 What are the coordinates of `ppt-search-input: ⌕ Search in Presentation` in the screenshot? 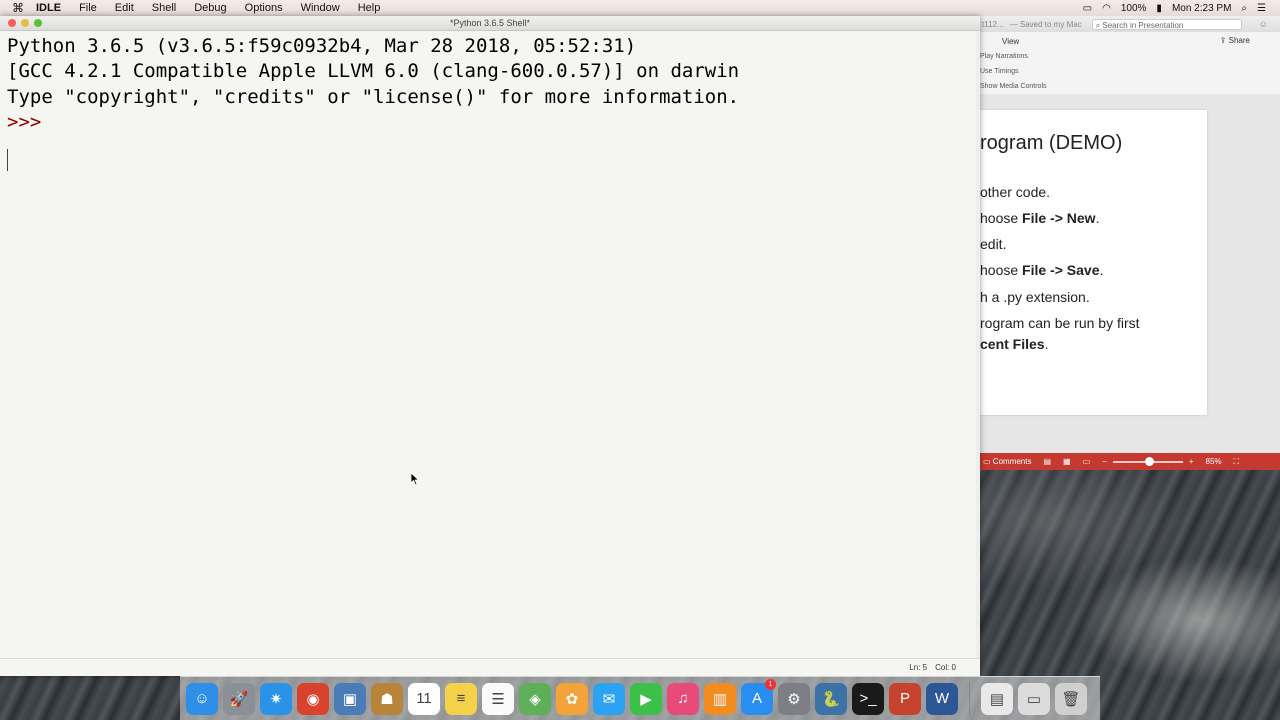 It's located at (1166, 24).